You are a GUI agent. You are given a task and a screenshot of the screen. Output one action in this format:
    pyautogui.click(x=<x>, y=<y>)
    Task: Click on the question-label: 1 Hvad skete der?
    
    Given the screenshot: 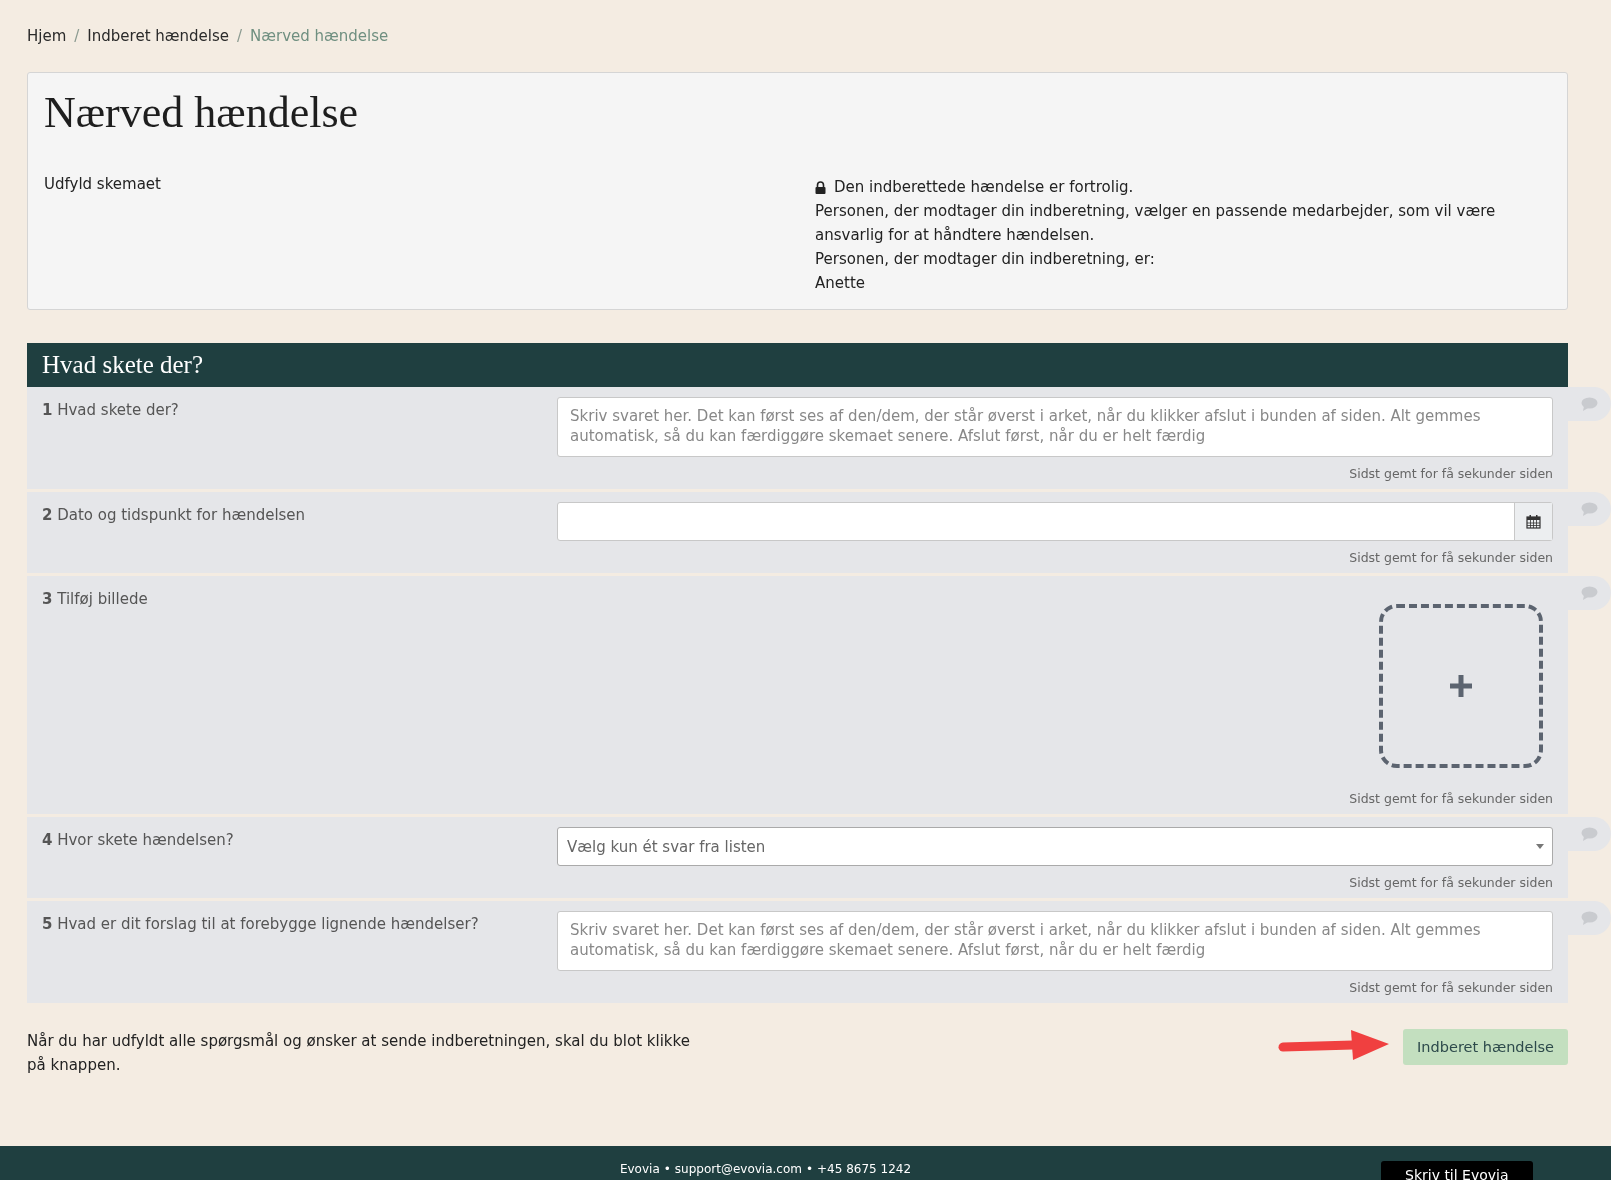 What is the action you would take?
    pyautogui.click(x=110, y=410)
    